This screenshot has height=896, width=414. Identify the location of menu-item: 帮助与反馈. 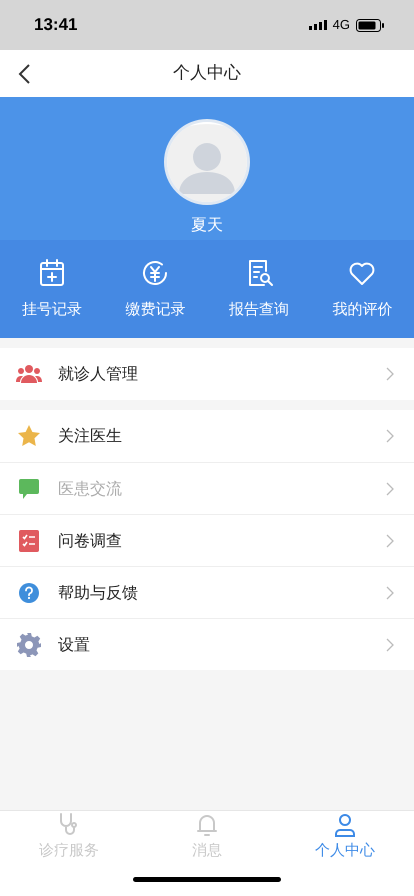
(207, 592).